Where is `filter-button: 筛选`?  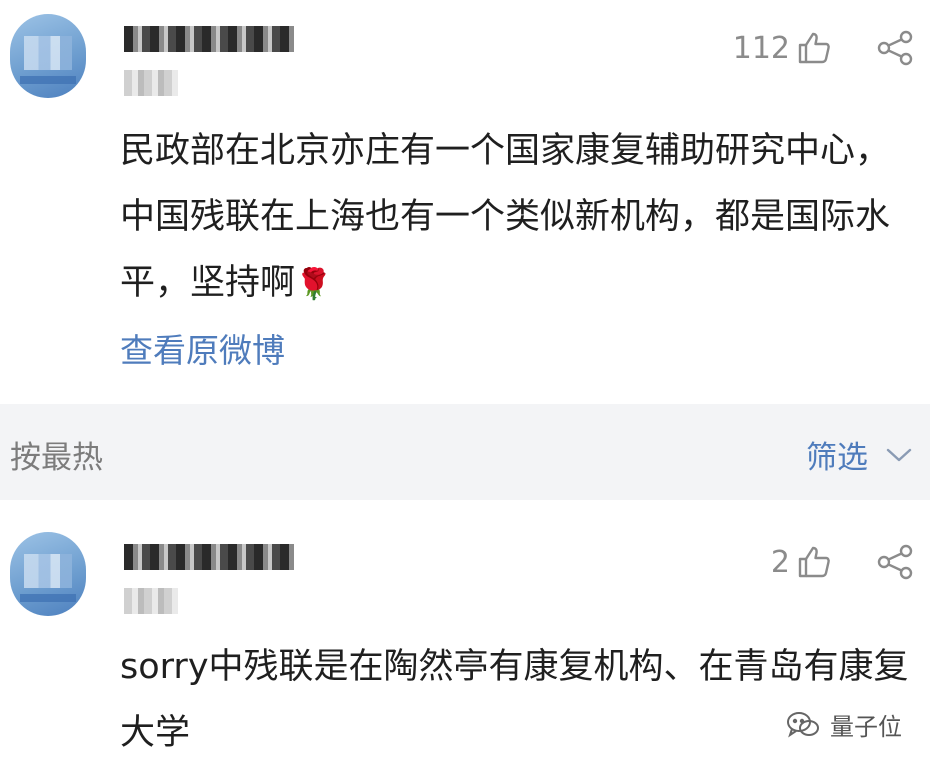 filter-button: 筛选 is located at coordinates (860, 454).